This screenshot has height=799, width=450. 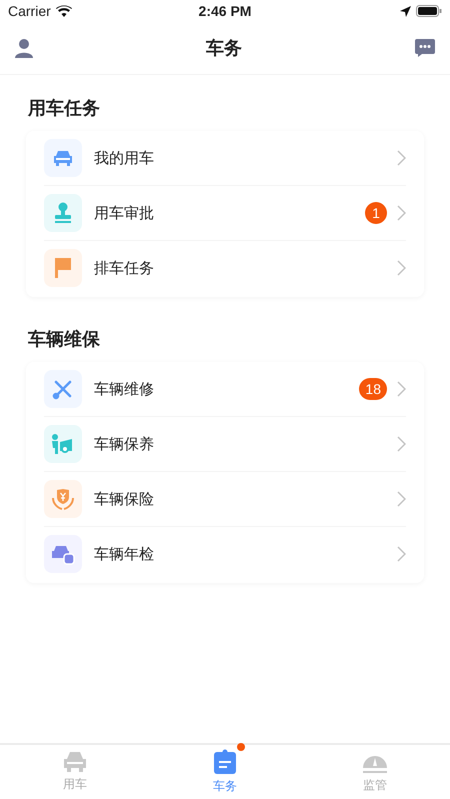 What do you see at coordinates (63, 499) in the screenshot?
I see `insurance-icon` at bounding box center [63, 499].